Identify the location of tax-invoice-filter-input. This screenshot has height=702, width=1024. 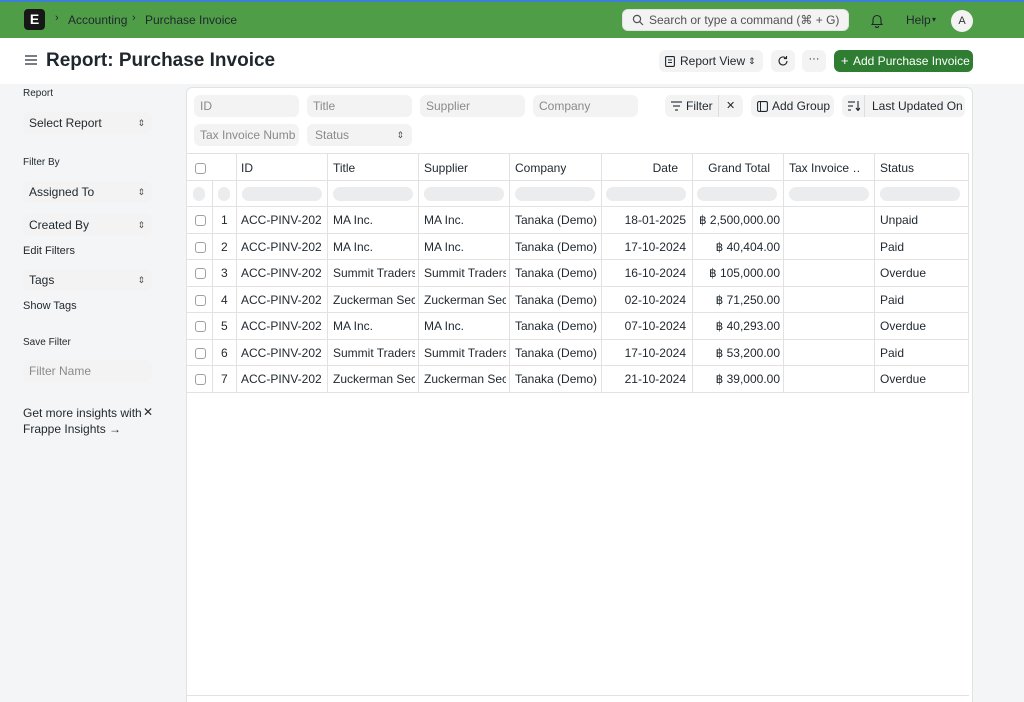
(246, 135).